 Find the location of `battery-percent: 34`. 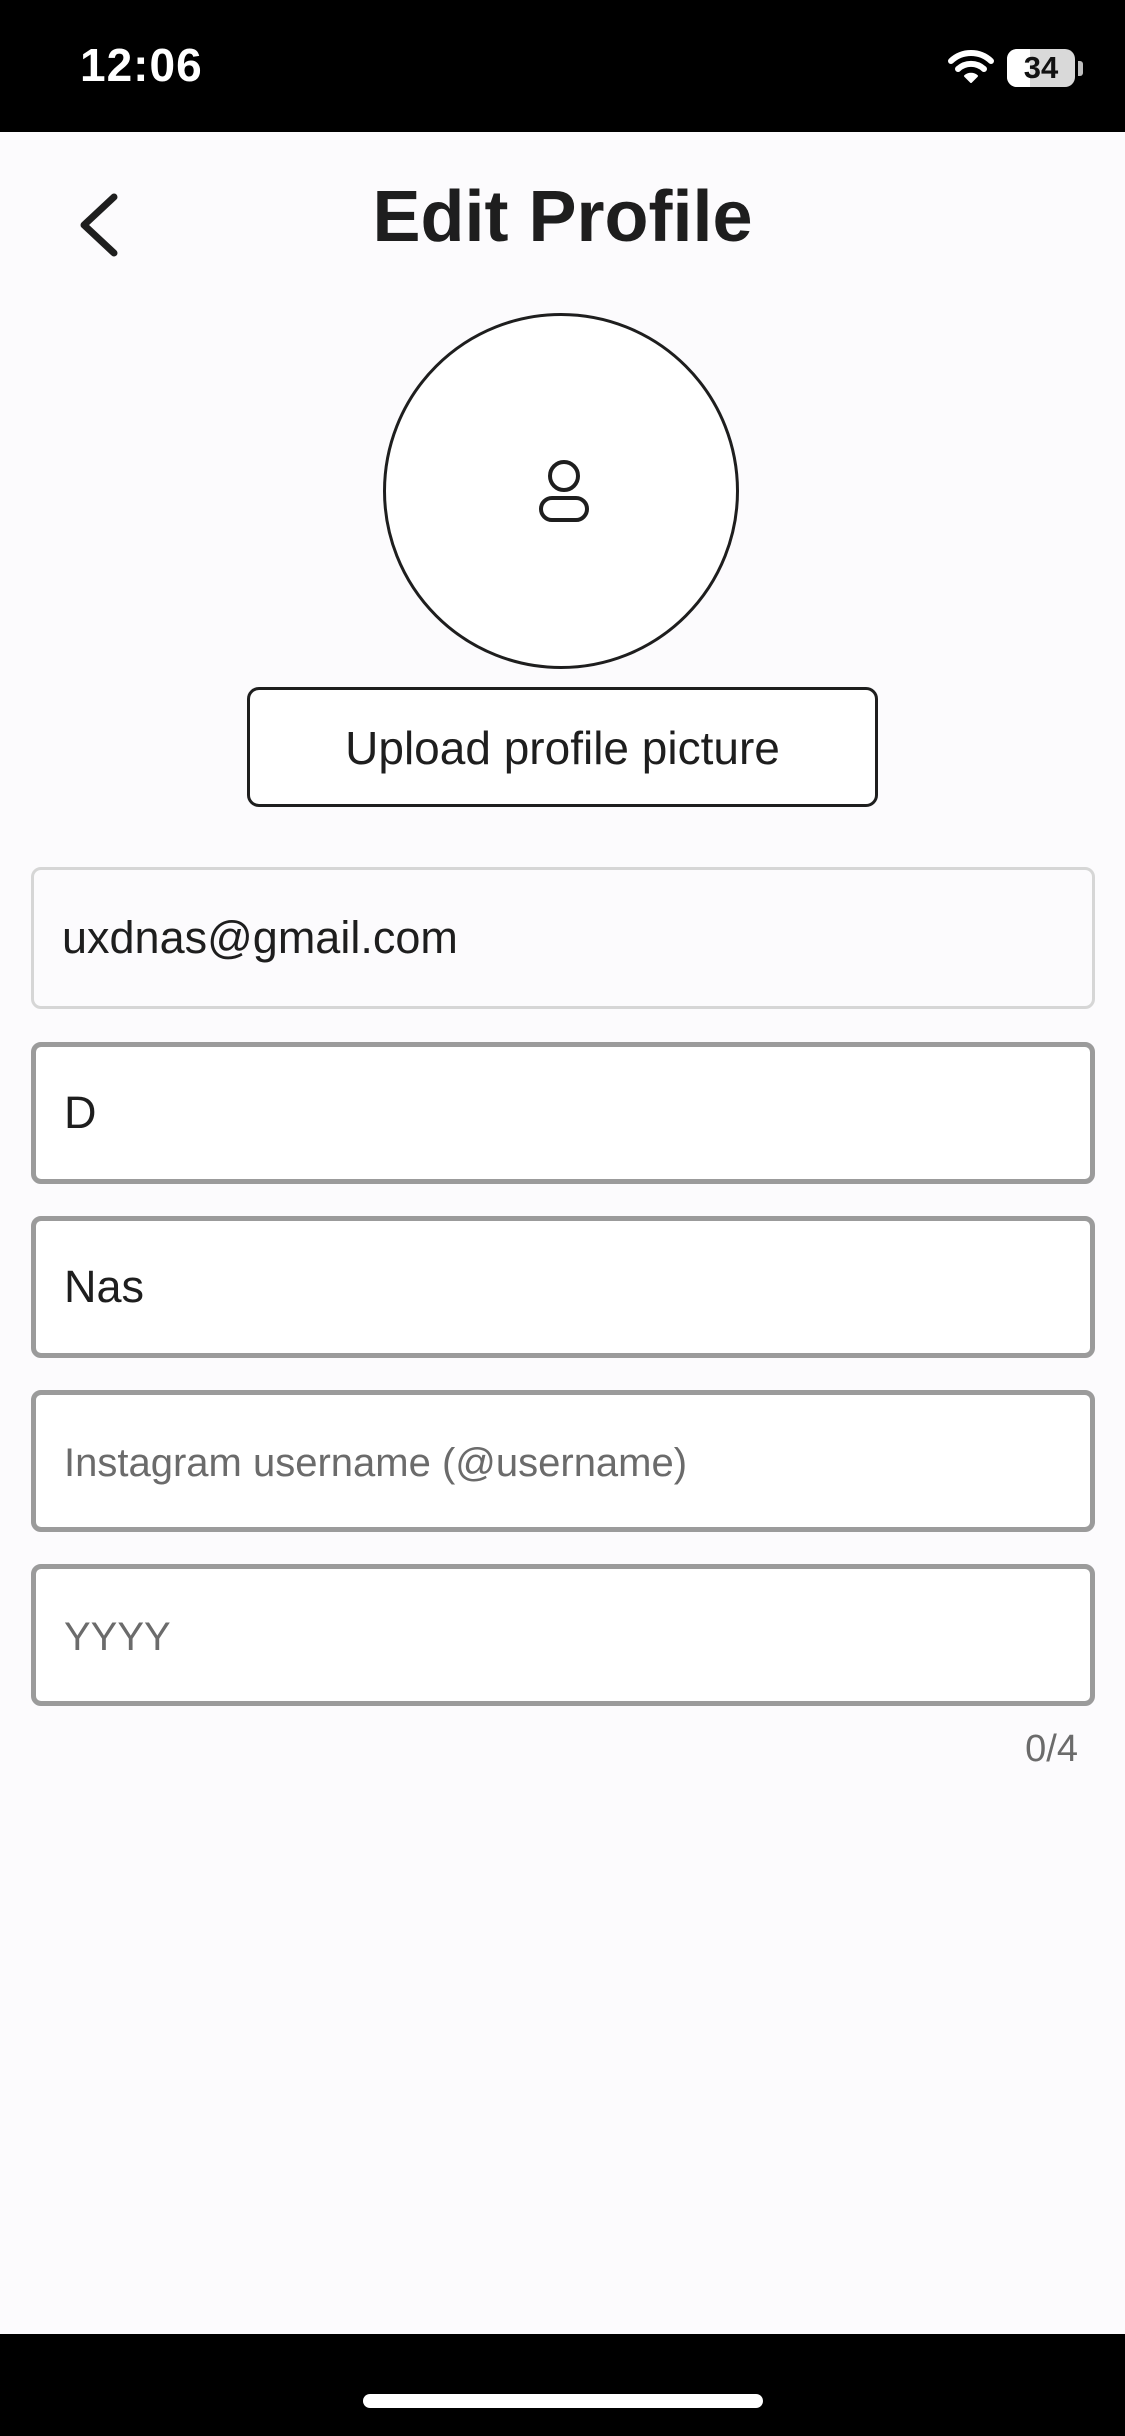

battery-percent: 34 is located at coordinates (1041, 67).